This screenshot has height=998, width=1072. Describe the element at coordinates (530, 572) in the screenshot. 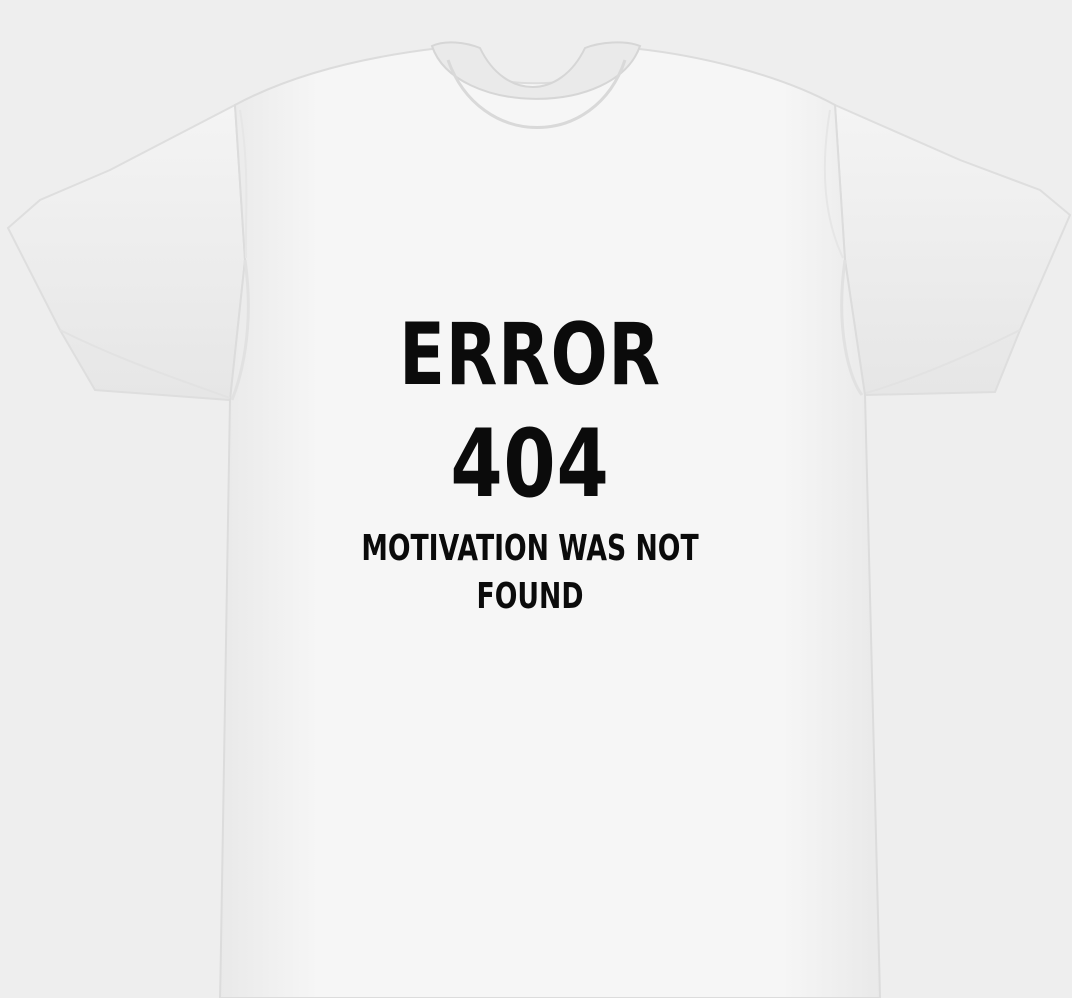

I see `print-tagline-text: MOTIVATION WAS NOT FOUND` at that location.